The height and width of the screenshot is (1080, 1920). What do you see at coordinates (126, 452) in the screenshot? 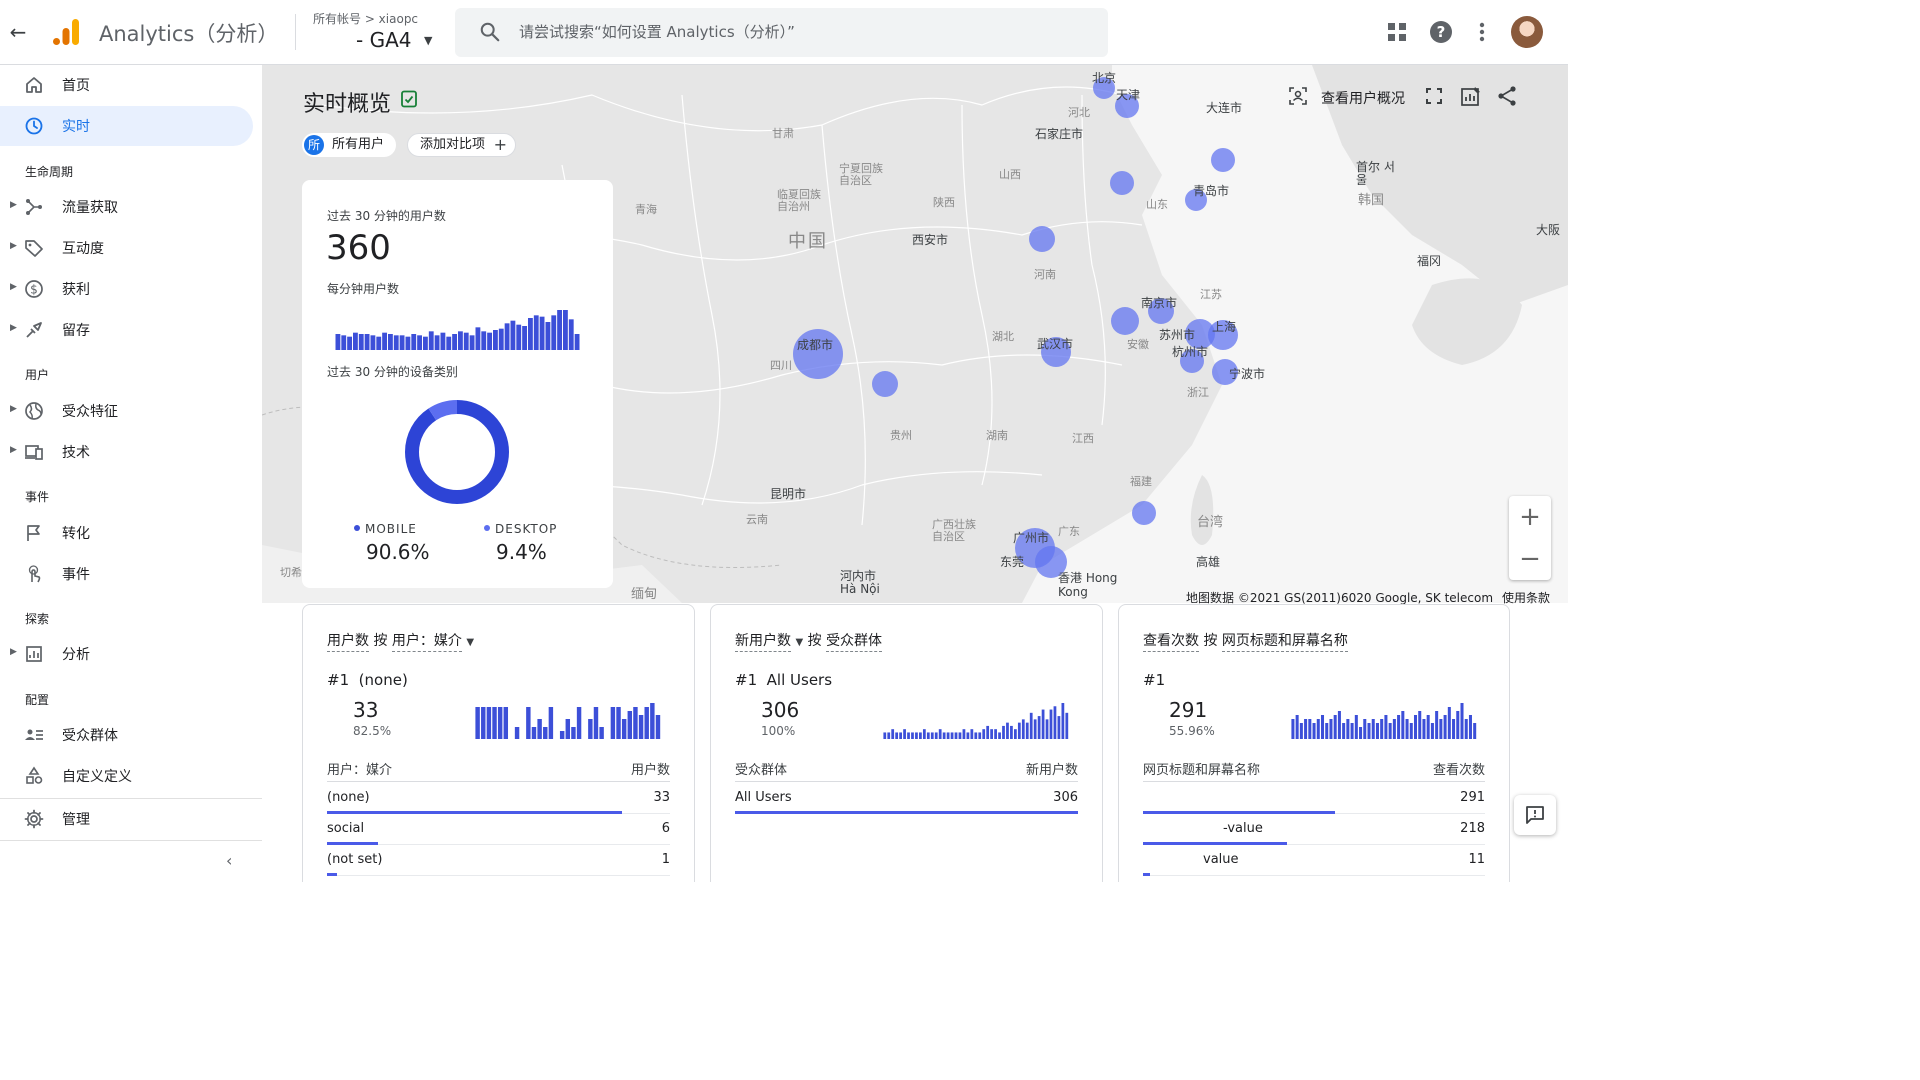
I see `nav-tech: ▶ 技术` at bounding box center [126, 452].